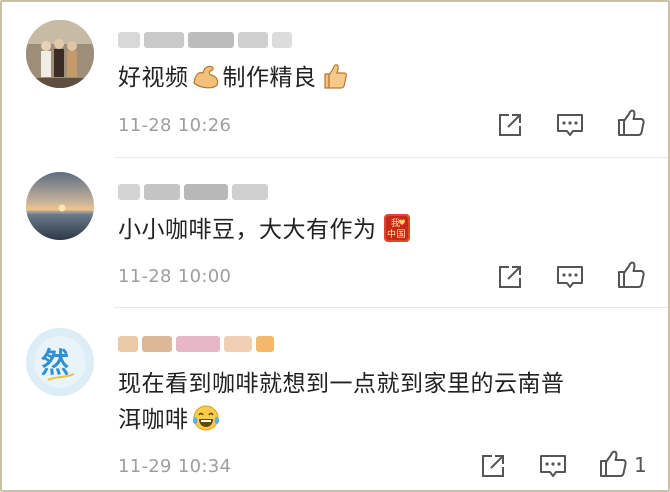  What do you see at coordinates (175, 276) in the screenshot?
I see `comment-timestamp: 11-28 10:00` at bounding box center [175, 276].